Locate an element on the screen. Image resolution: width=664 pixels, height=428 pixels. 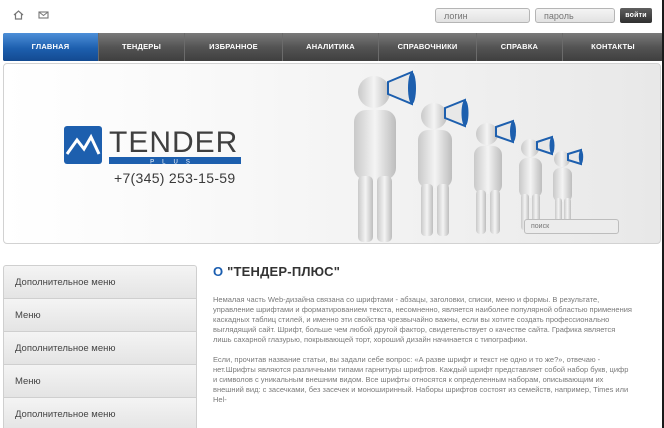
page-title-text: "ТЕНДЕР-ПЛЮС" is located at coordinates (284, 271).